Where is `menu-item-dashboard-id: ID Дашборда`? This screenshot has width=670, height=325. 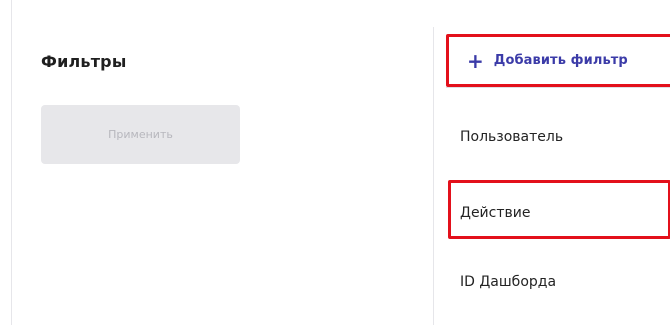
menu-item-dashboard-id: ID Дашборда is located at coordinates (508, 282).